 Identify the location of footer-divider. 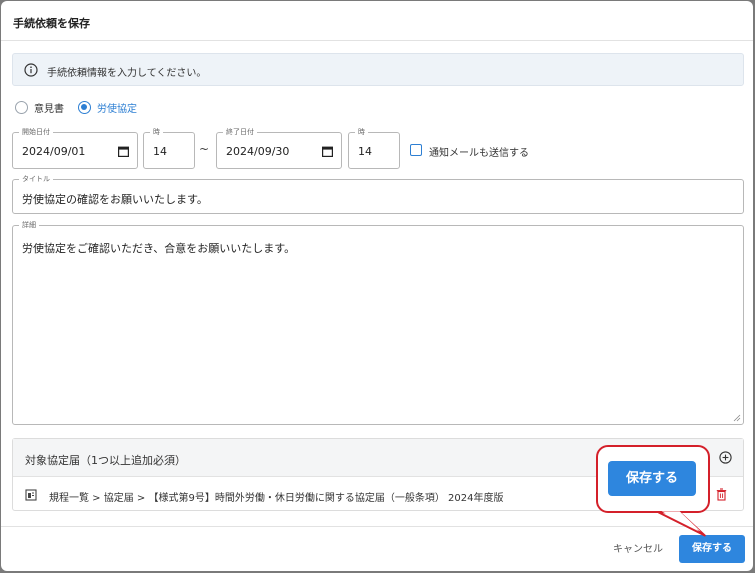
(377, 526).